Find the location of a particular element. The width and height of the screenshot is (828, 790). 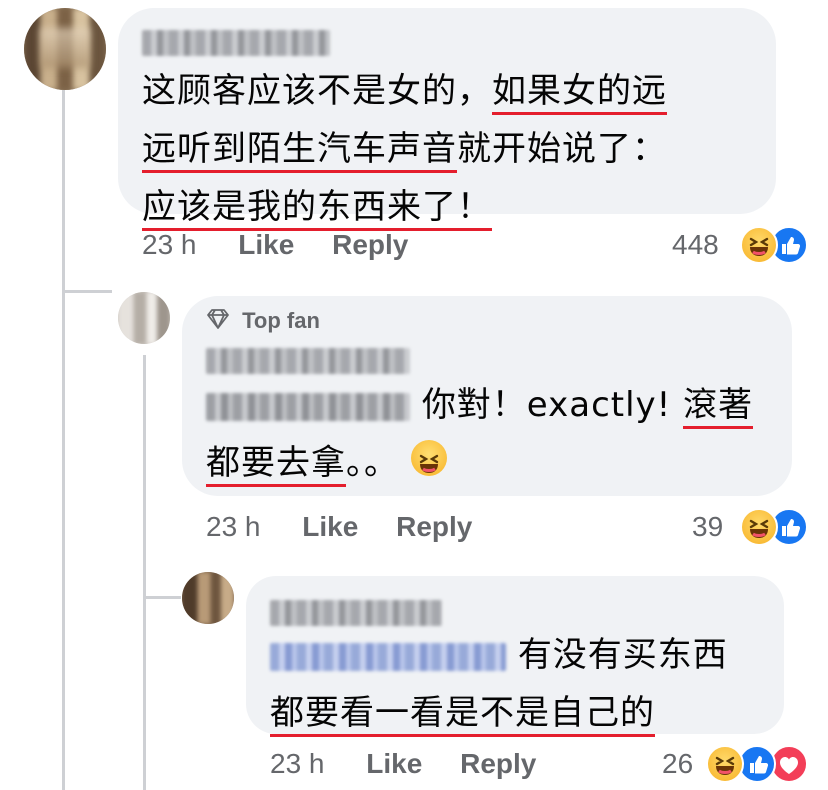

top-fan-badge: Top fan is located at coordinates (263, 322).